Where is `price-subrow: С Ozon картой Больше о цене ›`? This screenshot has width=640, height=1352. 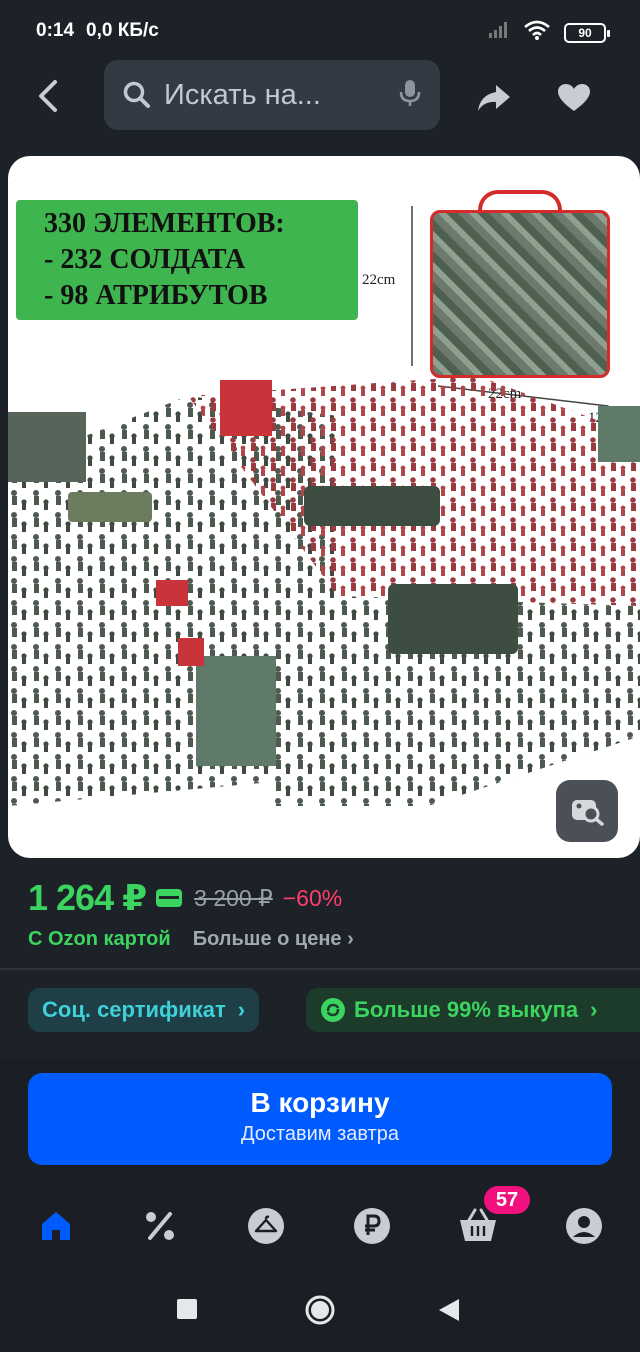
price-subrow: С Ozon картой Больше о цене › is located at coordinates (191, 939).